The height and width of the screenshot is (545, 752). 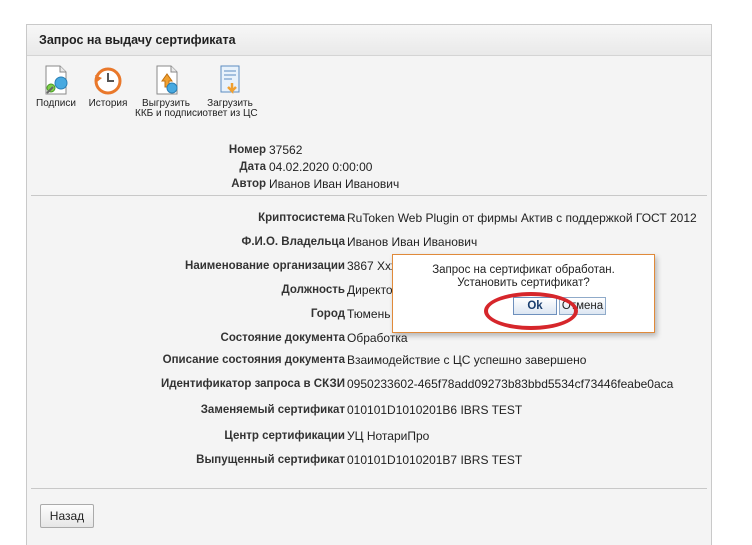 What do you see at coordinates (56, 80) in the screenshot?
I see `signatures-icon` at bounding box center [56, 80].